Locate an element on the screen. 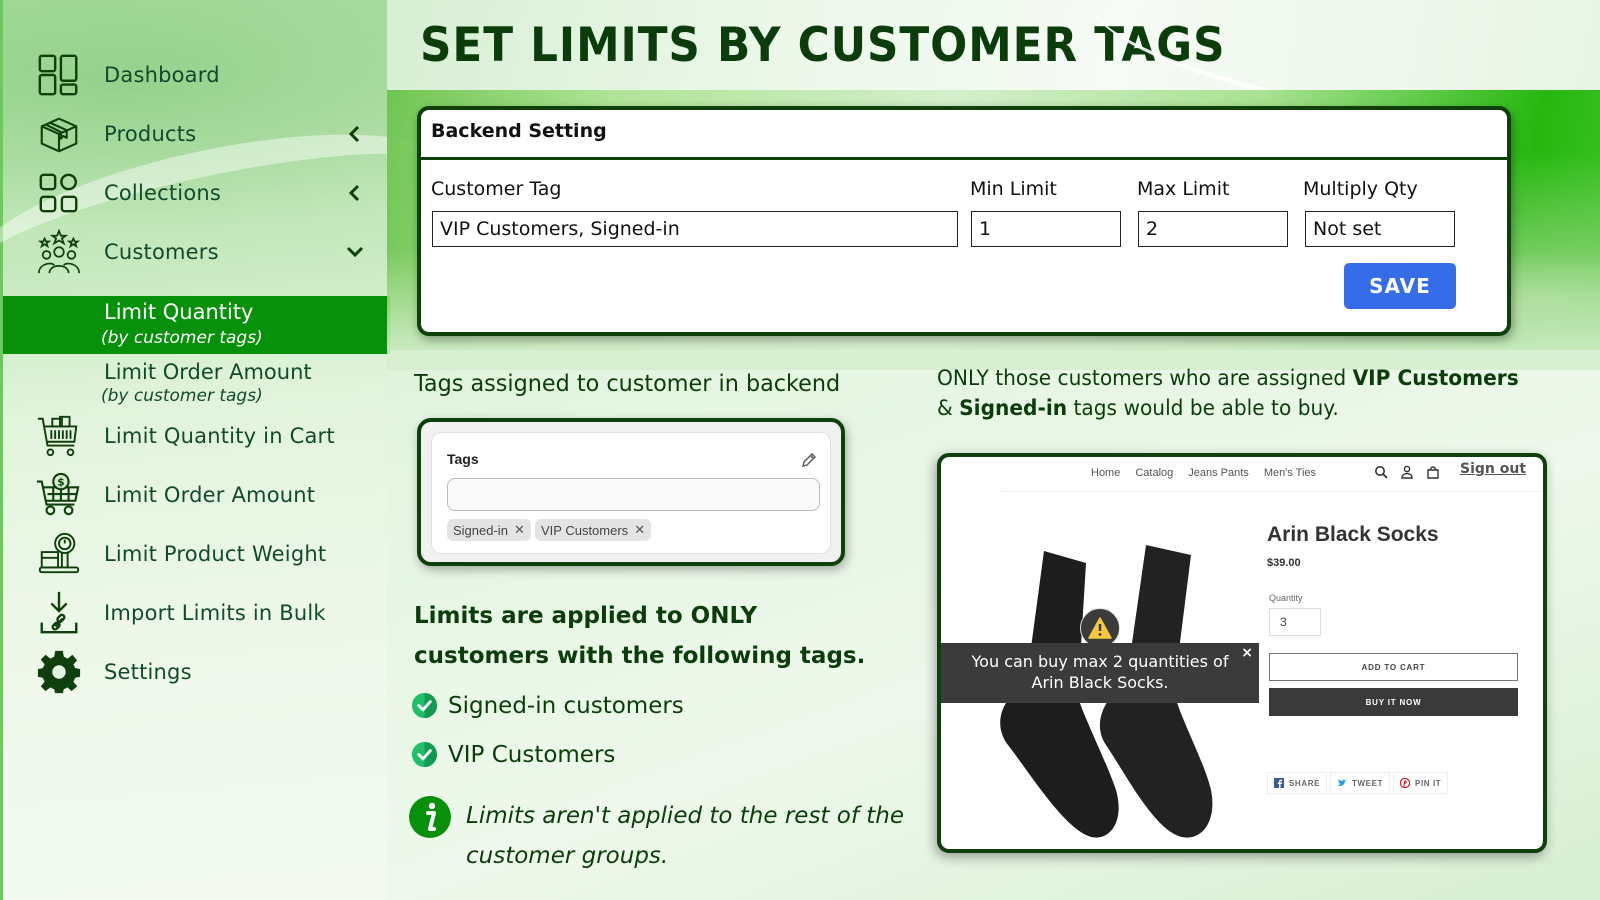 The height and width of the screenshot is (900, 1600). sidebar-item-dashboard: Dashboard is located at coordinates (196, 75).